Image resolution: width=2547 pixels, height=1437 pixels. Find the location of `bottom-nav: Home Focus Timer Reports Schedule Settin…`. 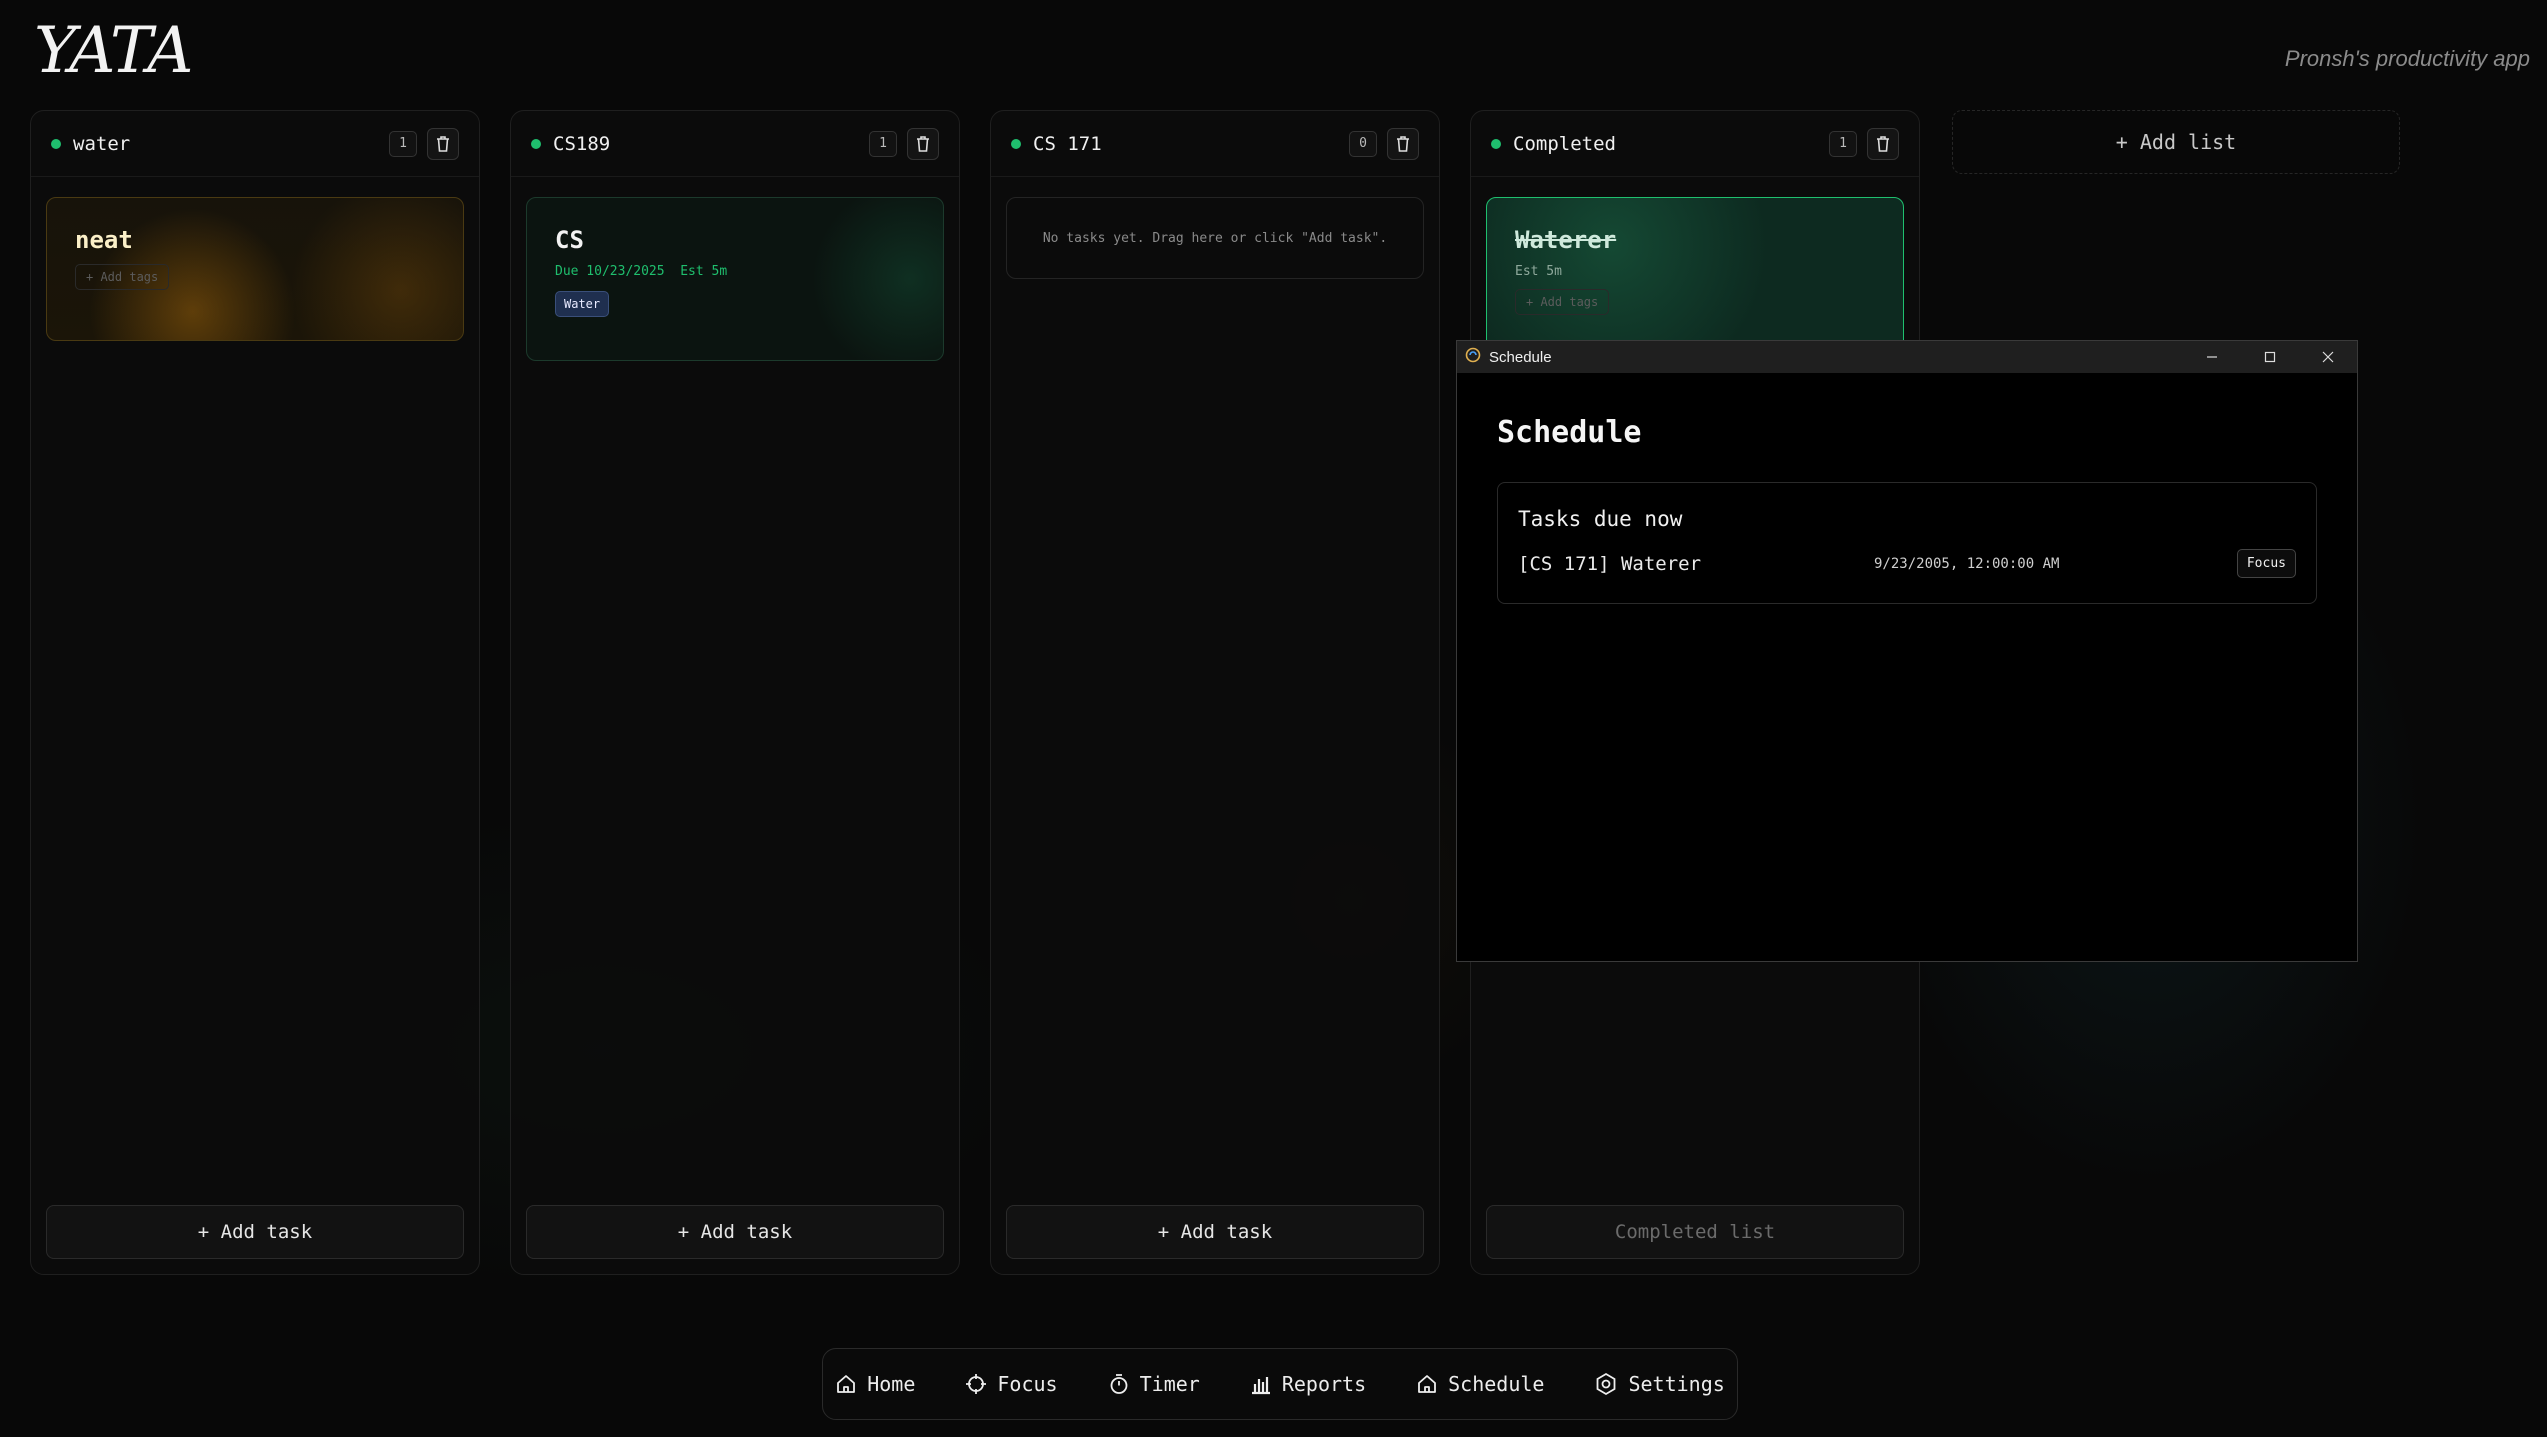

bottom-nav: Home Focus Timer Reports Schedule Settin… is located at coordinates (1280, 1384).